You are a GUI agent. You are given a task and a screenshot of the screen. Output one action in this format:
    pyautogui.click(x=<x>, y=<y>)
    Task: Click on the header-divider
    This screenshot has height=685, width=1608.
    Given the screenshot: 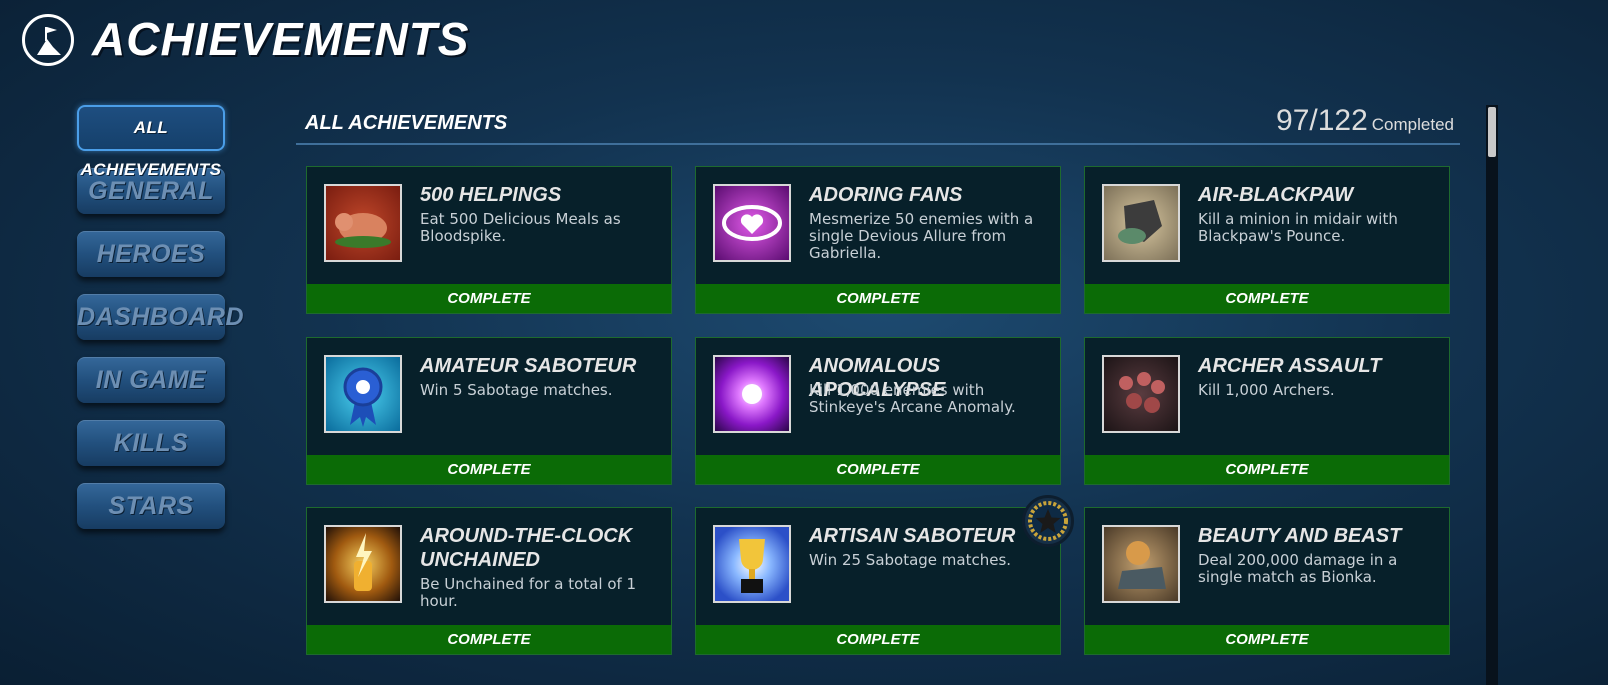 What is the action you would take?
    pyautogui.click(x=878, y=144)
    